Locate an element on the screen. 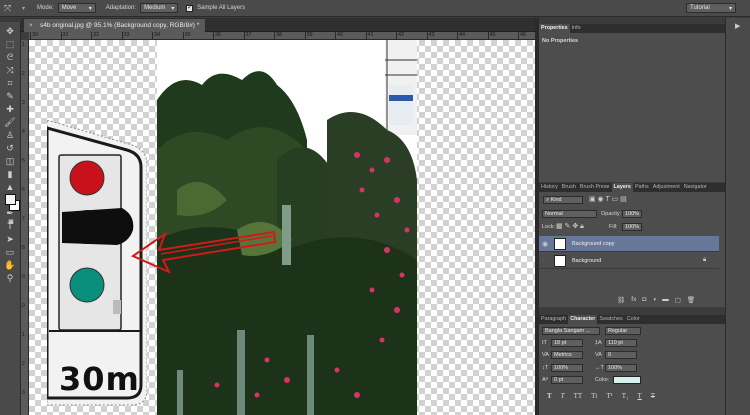  font-style-select: Regular is located at coordinates (623, 331).